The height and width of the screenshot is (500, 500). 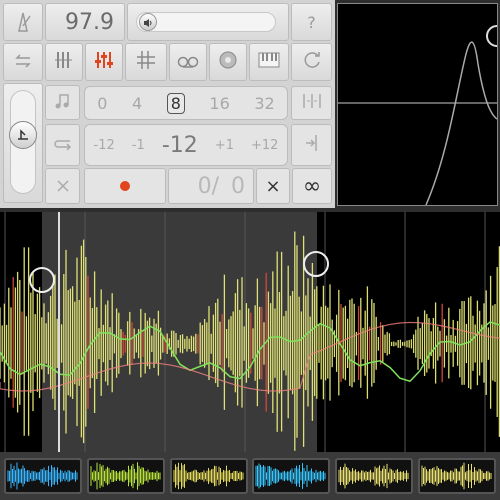 I want to click on keyboard-button, so click(x=269, y=62).